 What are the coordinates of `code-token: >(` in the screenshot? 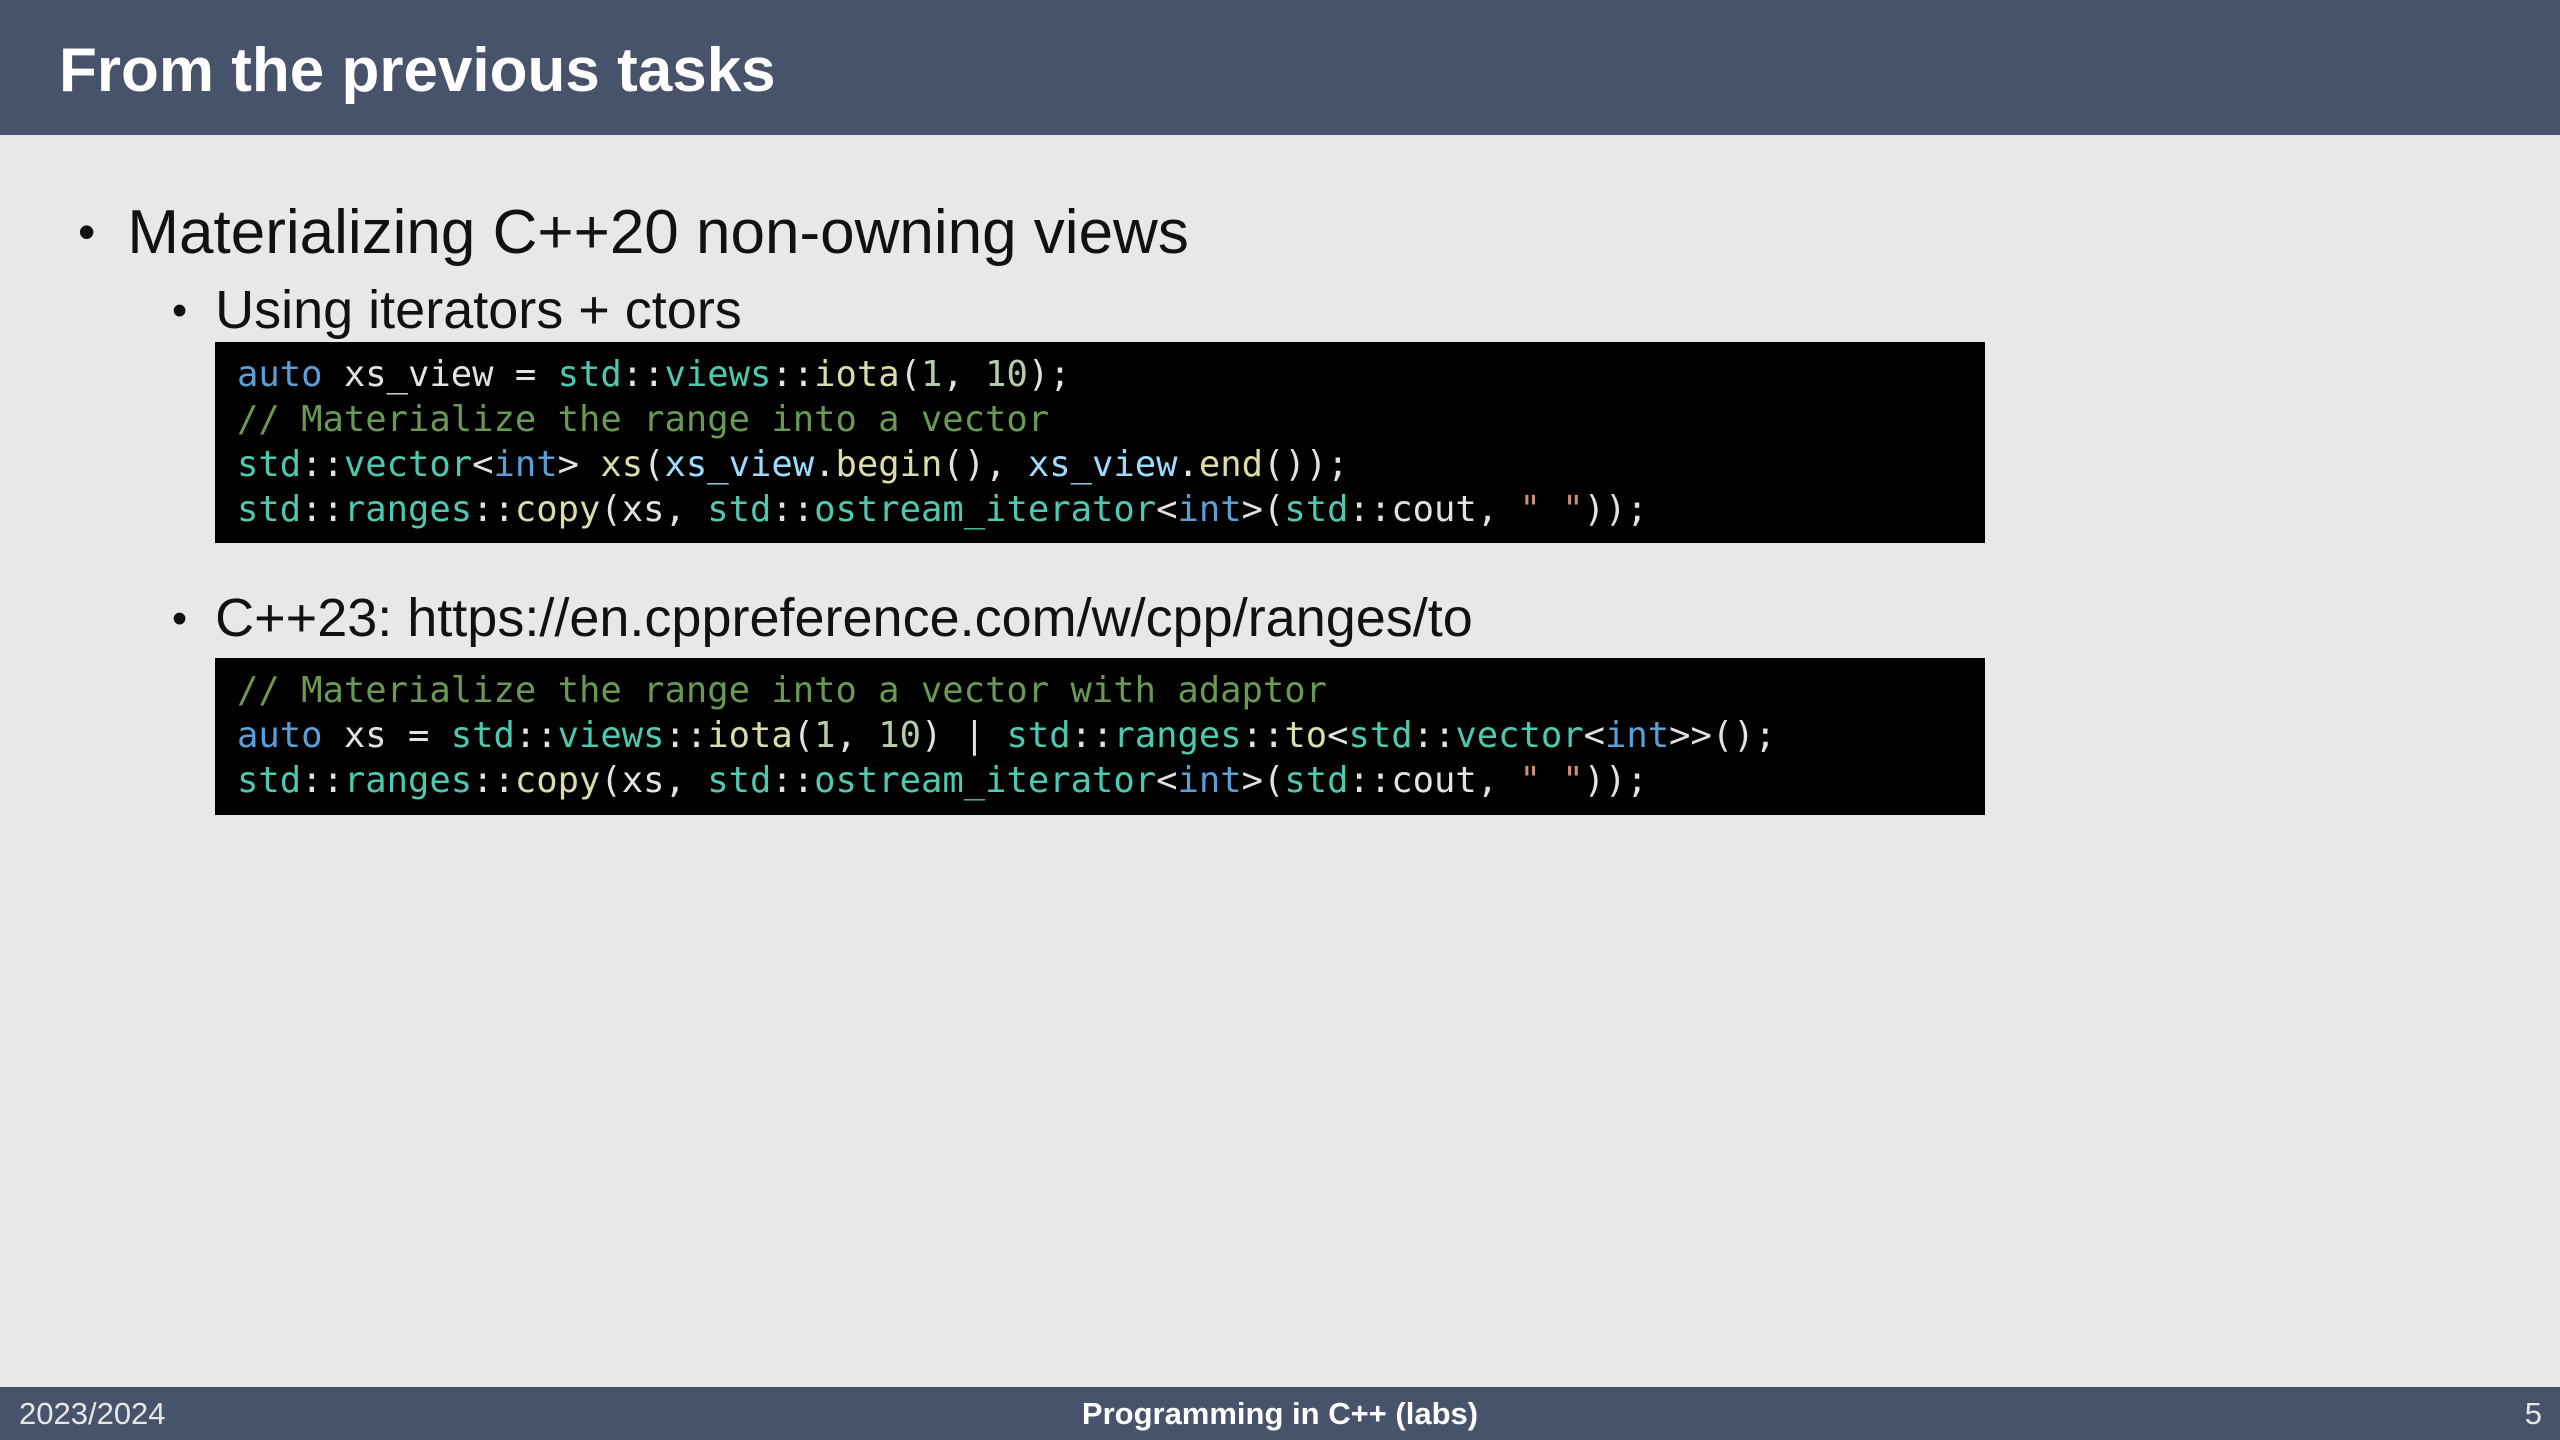 It's located at (1263, 780).